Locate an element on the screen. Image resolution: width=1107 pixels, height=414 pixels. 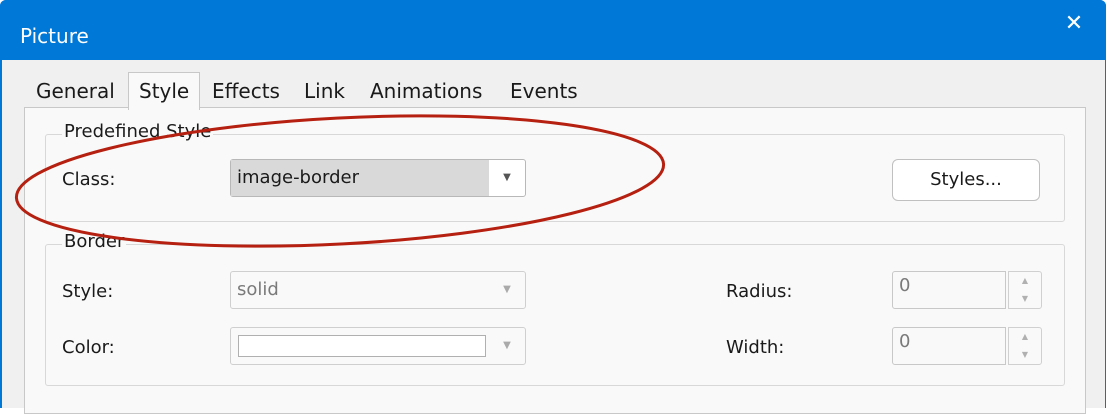
class-label: Class: is located at coordinates (89, 179).